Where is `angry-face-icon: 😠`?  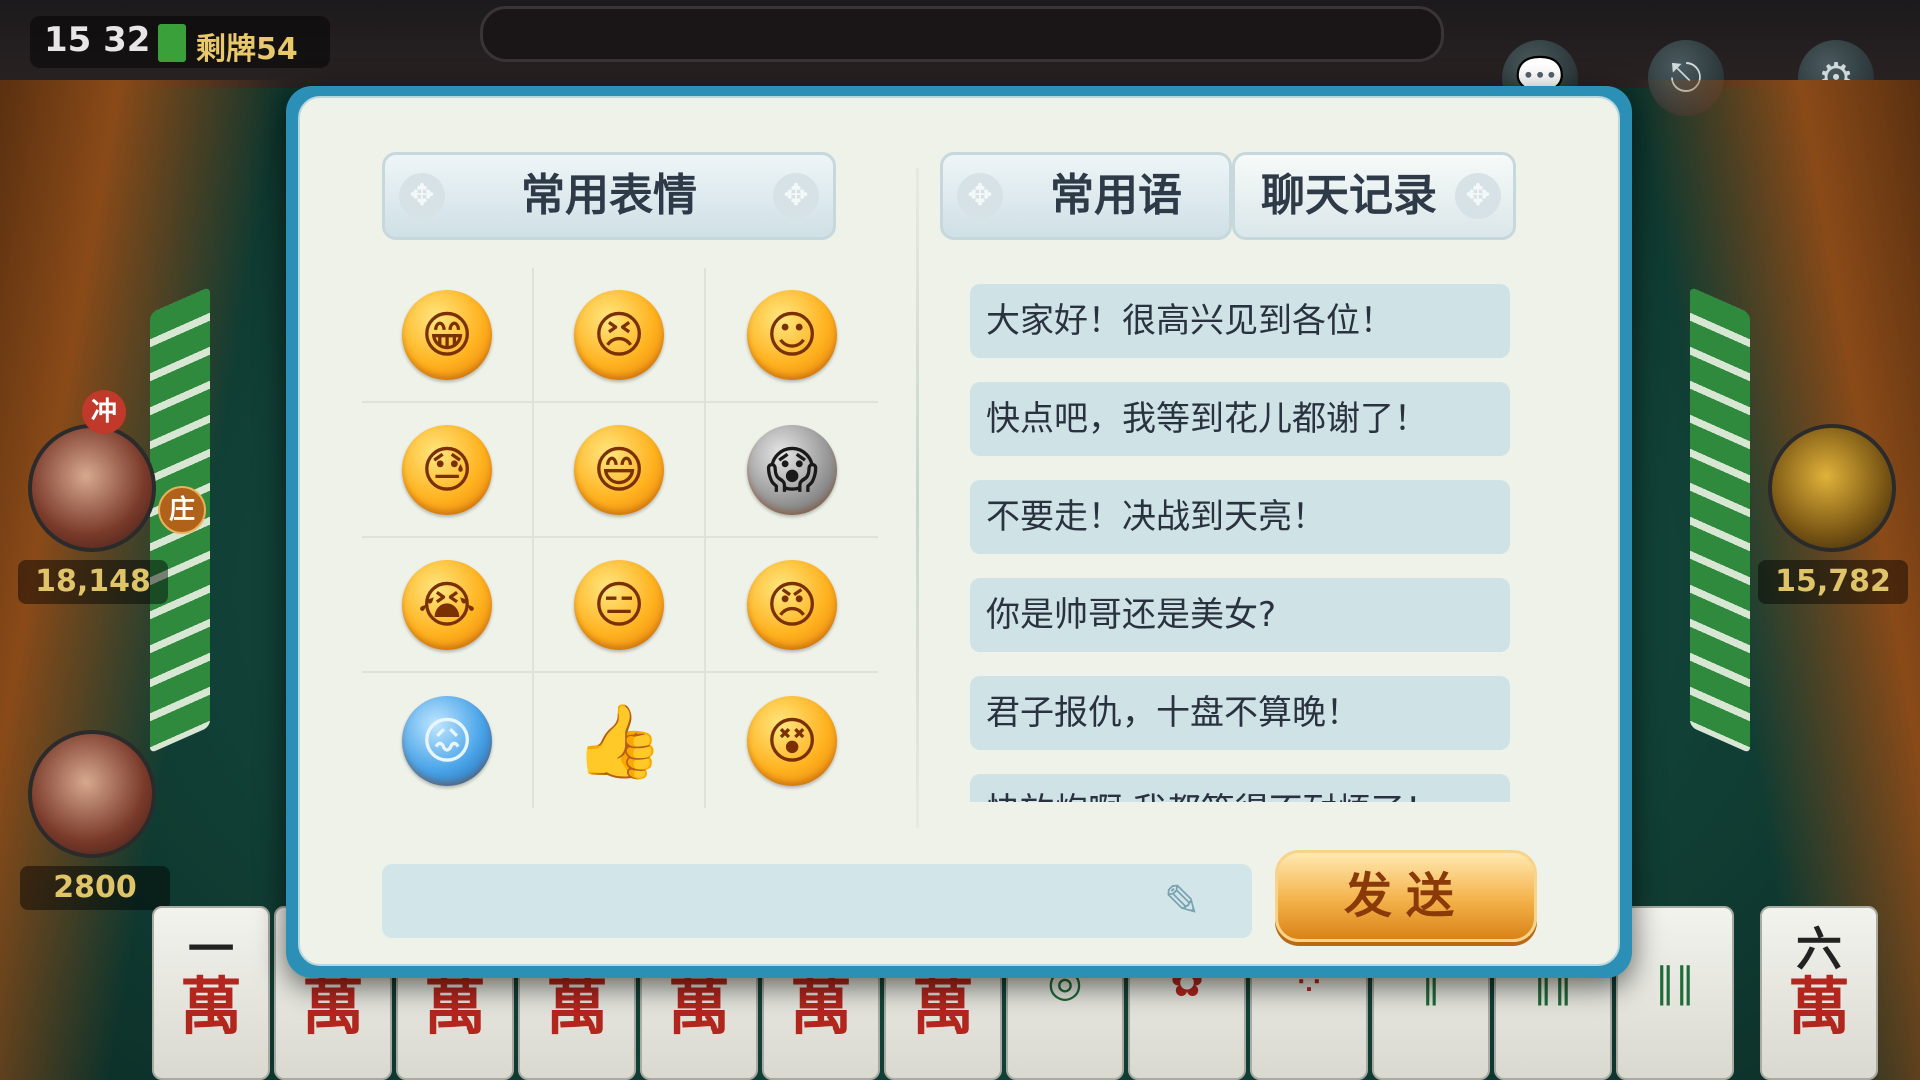
angry-face-icon: 😠 is located at coordinates (792, 604).